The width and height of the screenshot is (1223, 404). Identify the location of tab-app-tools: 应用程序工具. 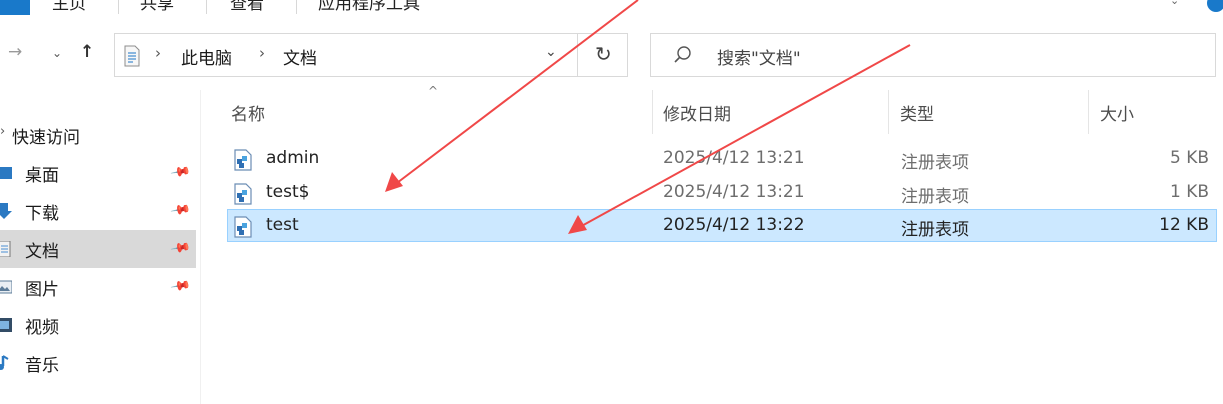
(369, 7).